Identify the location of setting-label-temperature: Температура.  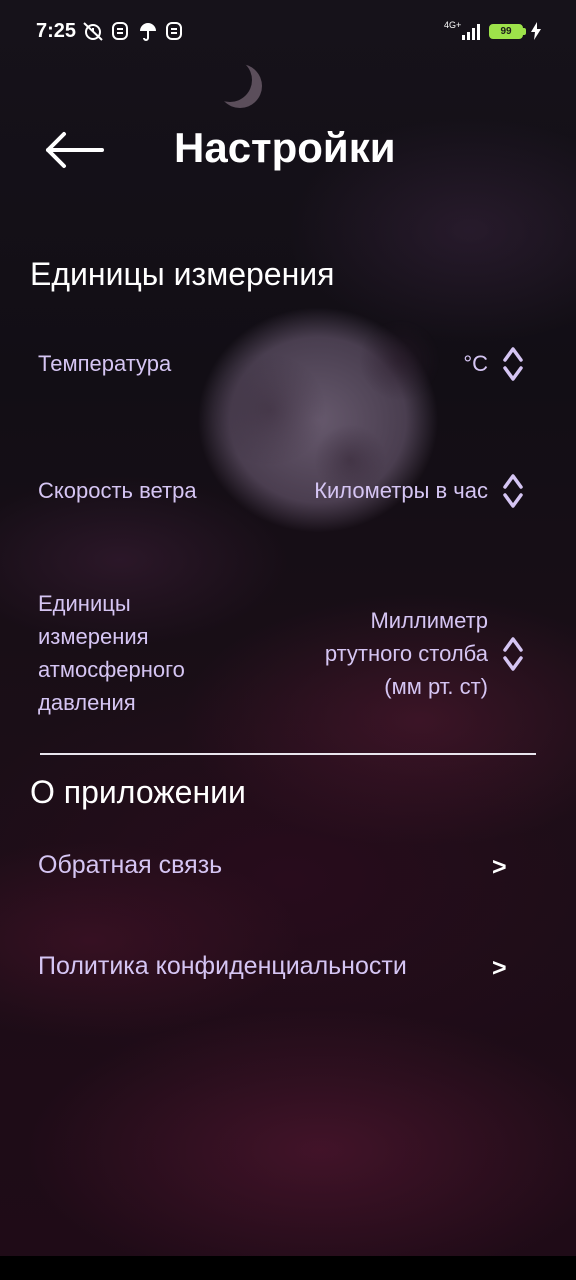
(105, 363).